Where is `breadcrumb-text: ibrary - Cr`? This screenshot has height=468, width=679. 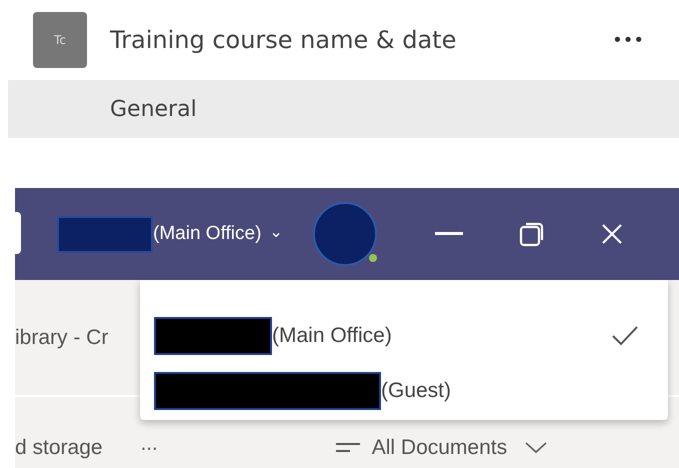
breadcrumb-text: ibrary - Cr is located at coordinates (61, 338).